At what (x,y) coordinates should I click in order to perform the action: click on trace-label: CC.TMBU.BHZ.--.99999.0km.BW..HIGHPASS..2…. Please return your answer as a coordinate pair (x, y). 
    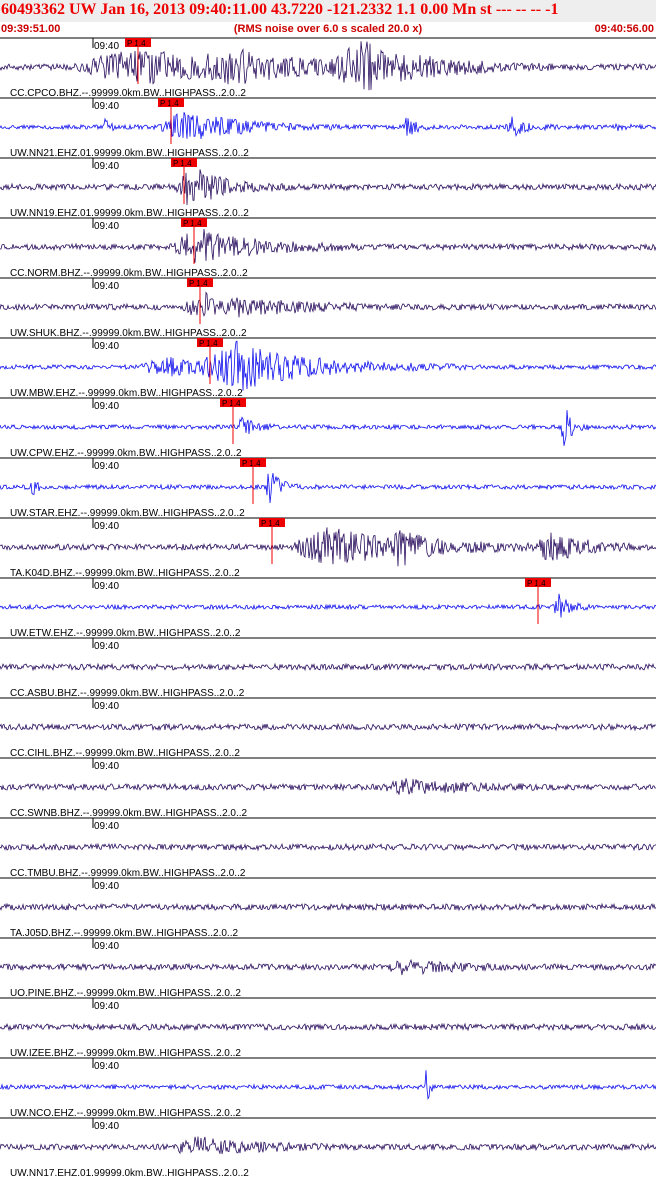
    Looking at the image, I should click on (128, 873).